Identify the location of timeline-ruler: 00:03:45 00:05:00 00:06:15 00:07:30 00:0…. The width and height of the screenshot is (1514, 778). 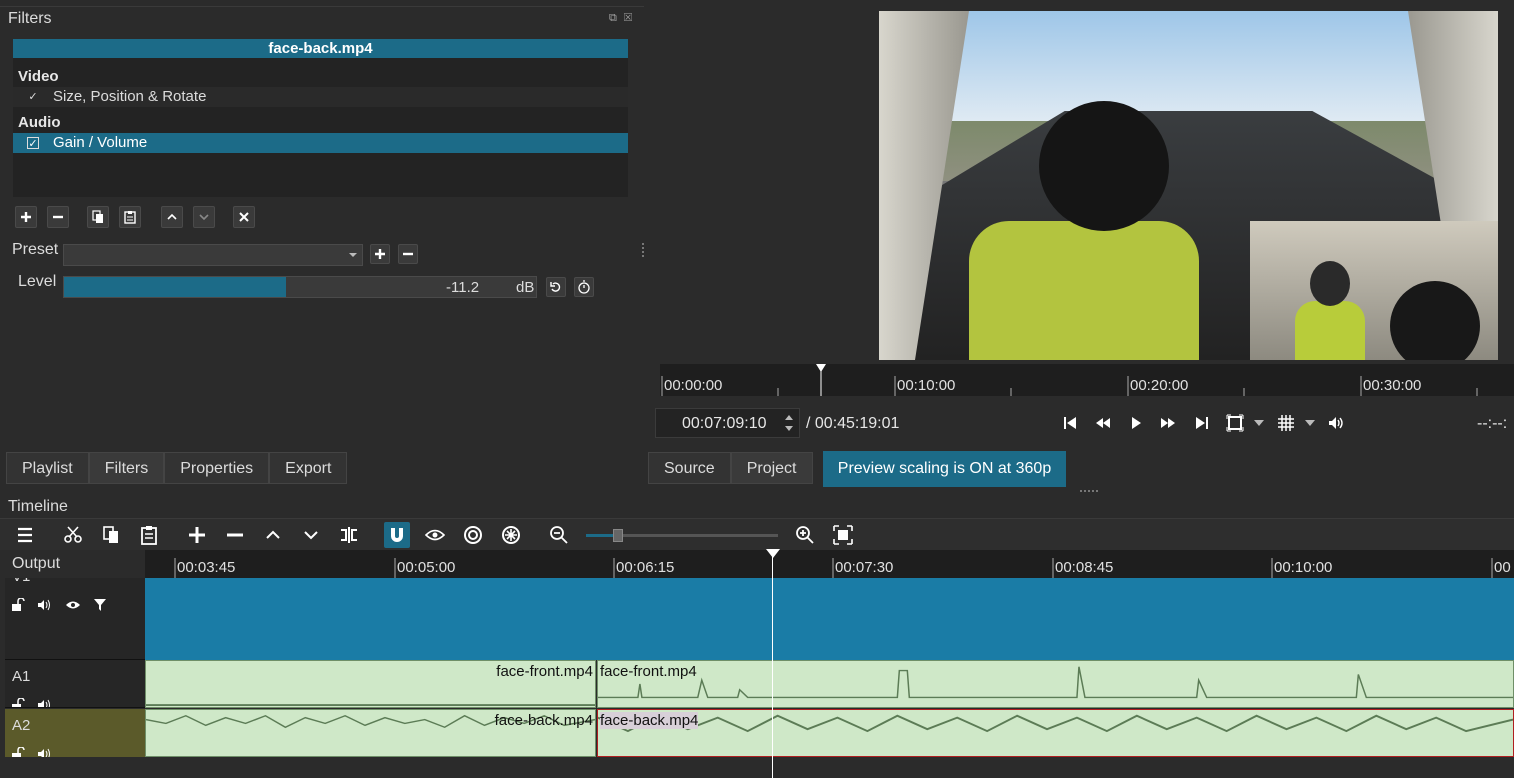
(829, 564).